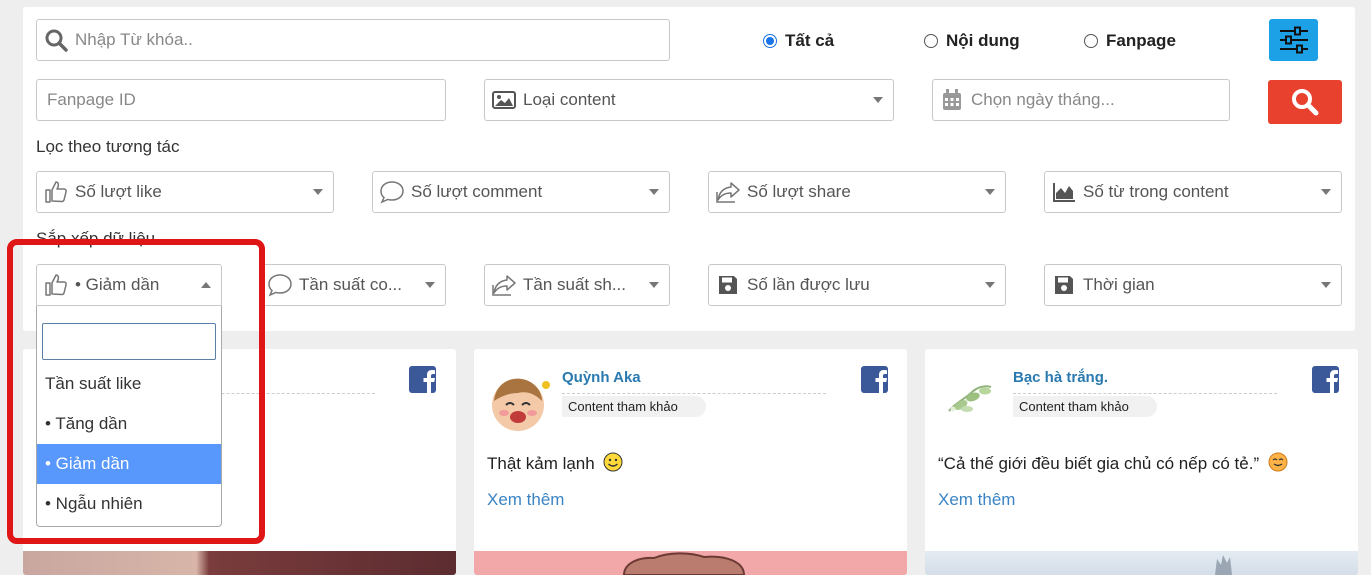 The image size is (1371, 575). I want to click on radio-fanpage-dot, so click(1091, 41).